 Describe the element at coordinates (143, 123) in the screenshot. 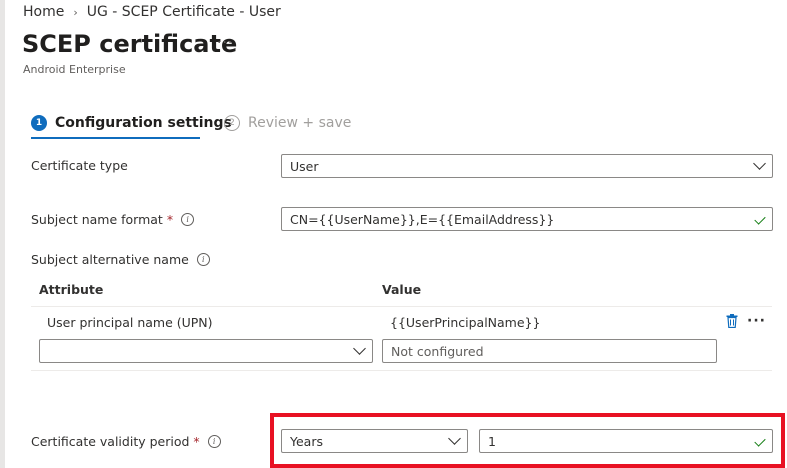

I see `step-label: Configuration settings` at that location.